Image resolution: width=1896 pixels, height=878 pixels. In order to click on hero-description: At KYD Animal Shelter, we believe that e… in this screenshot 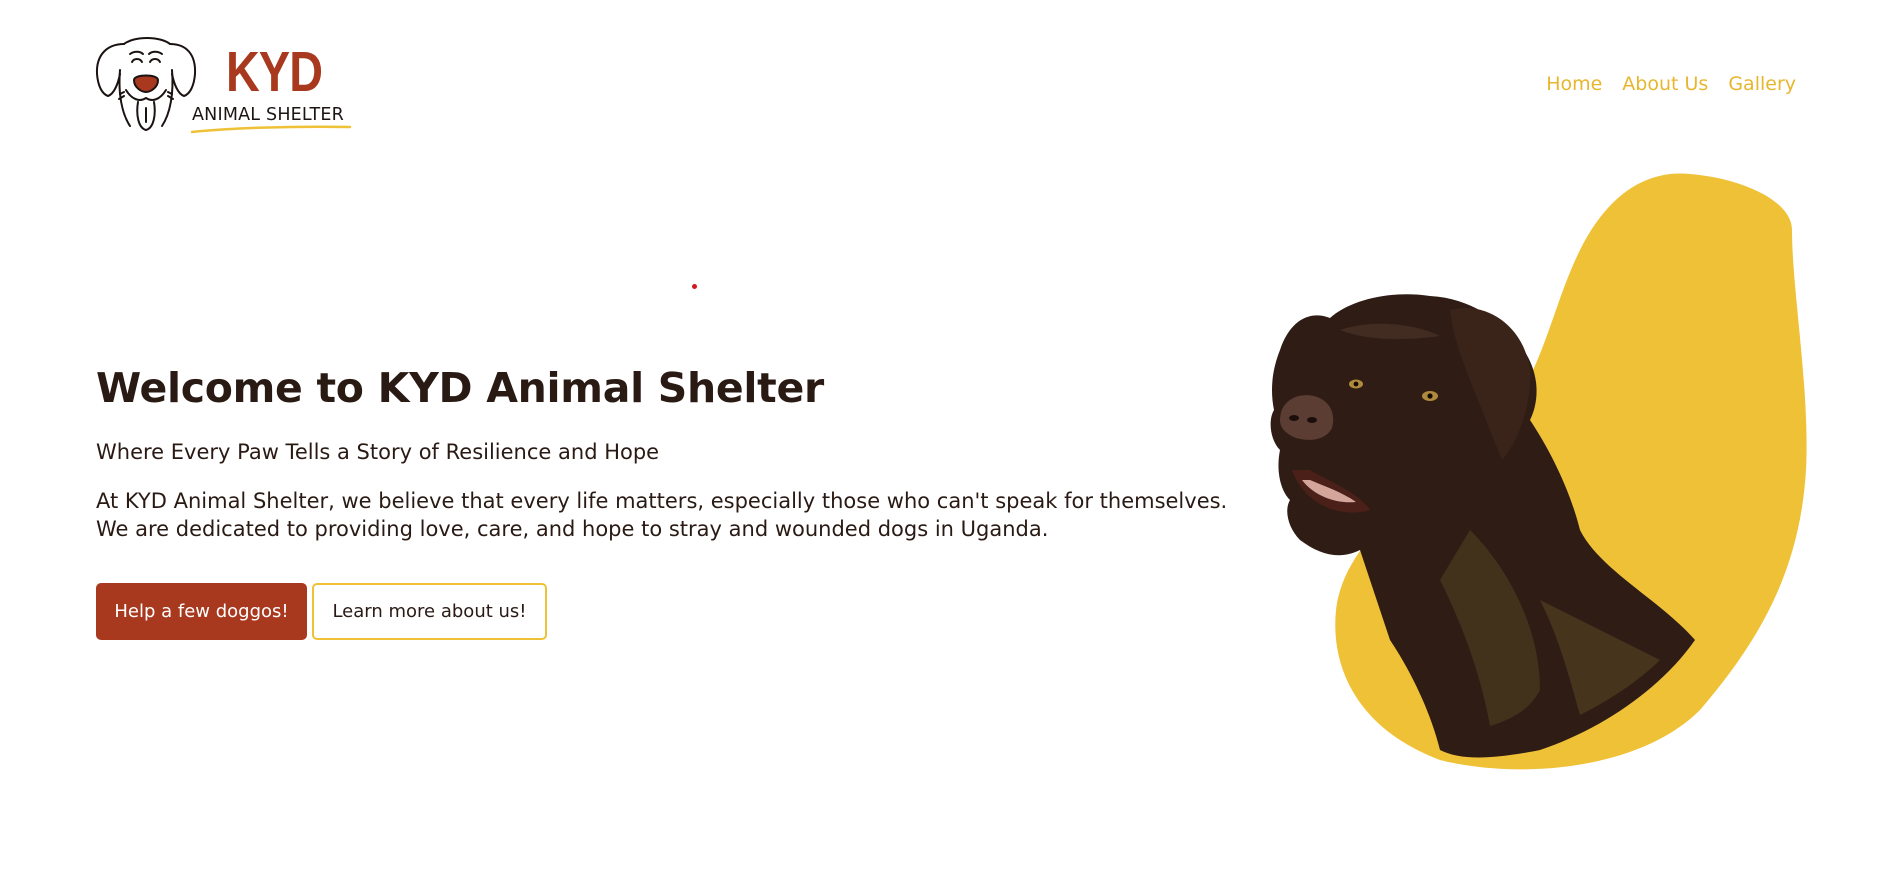, I will do `click(662, 515)`.